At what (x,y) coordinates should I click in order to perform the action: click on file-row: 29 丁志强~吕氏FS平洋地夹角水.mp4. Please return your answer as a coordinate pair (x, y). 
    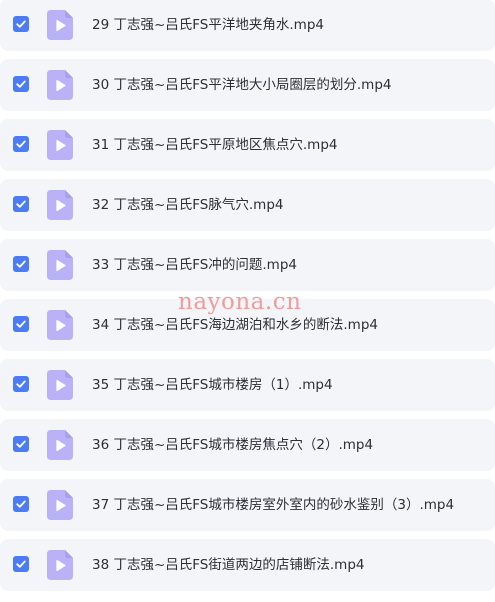
    Looking at the image, I should click on (247, 25).